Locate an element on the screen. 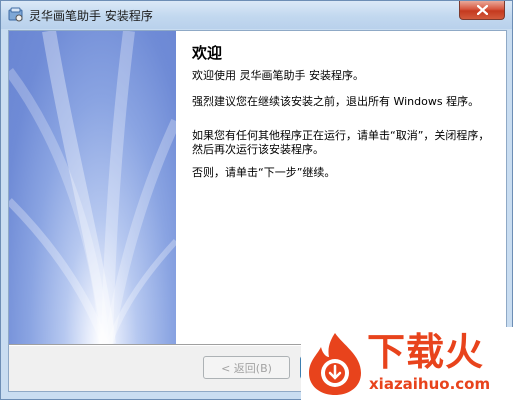 The height and width of the screenshot is (401, 513). title-bar: 灵华画笔助手 安装程序 is located at coordinates (256, 15).